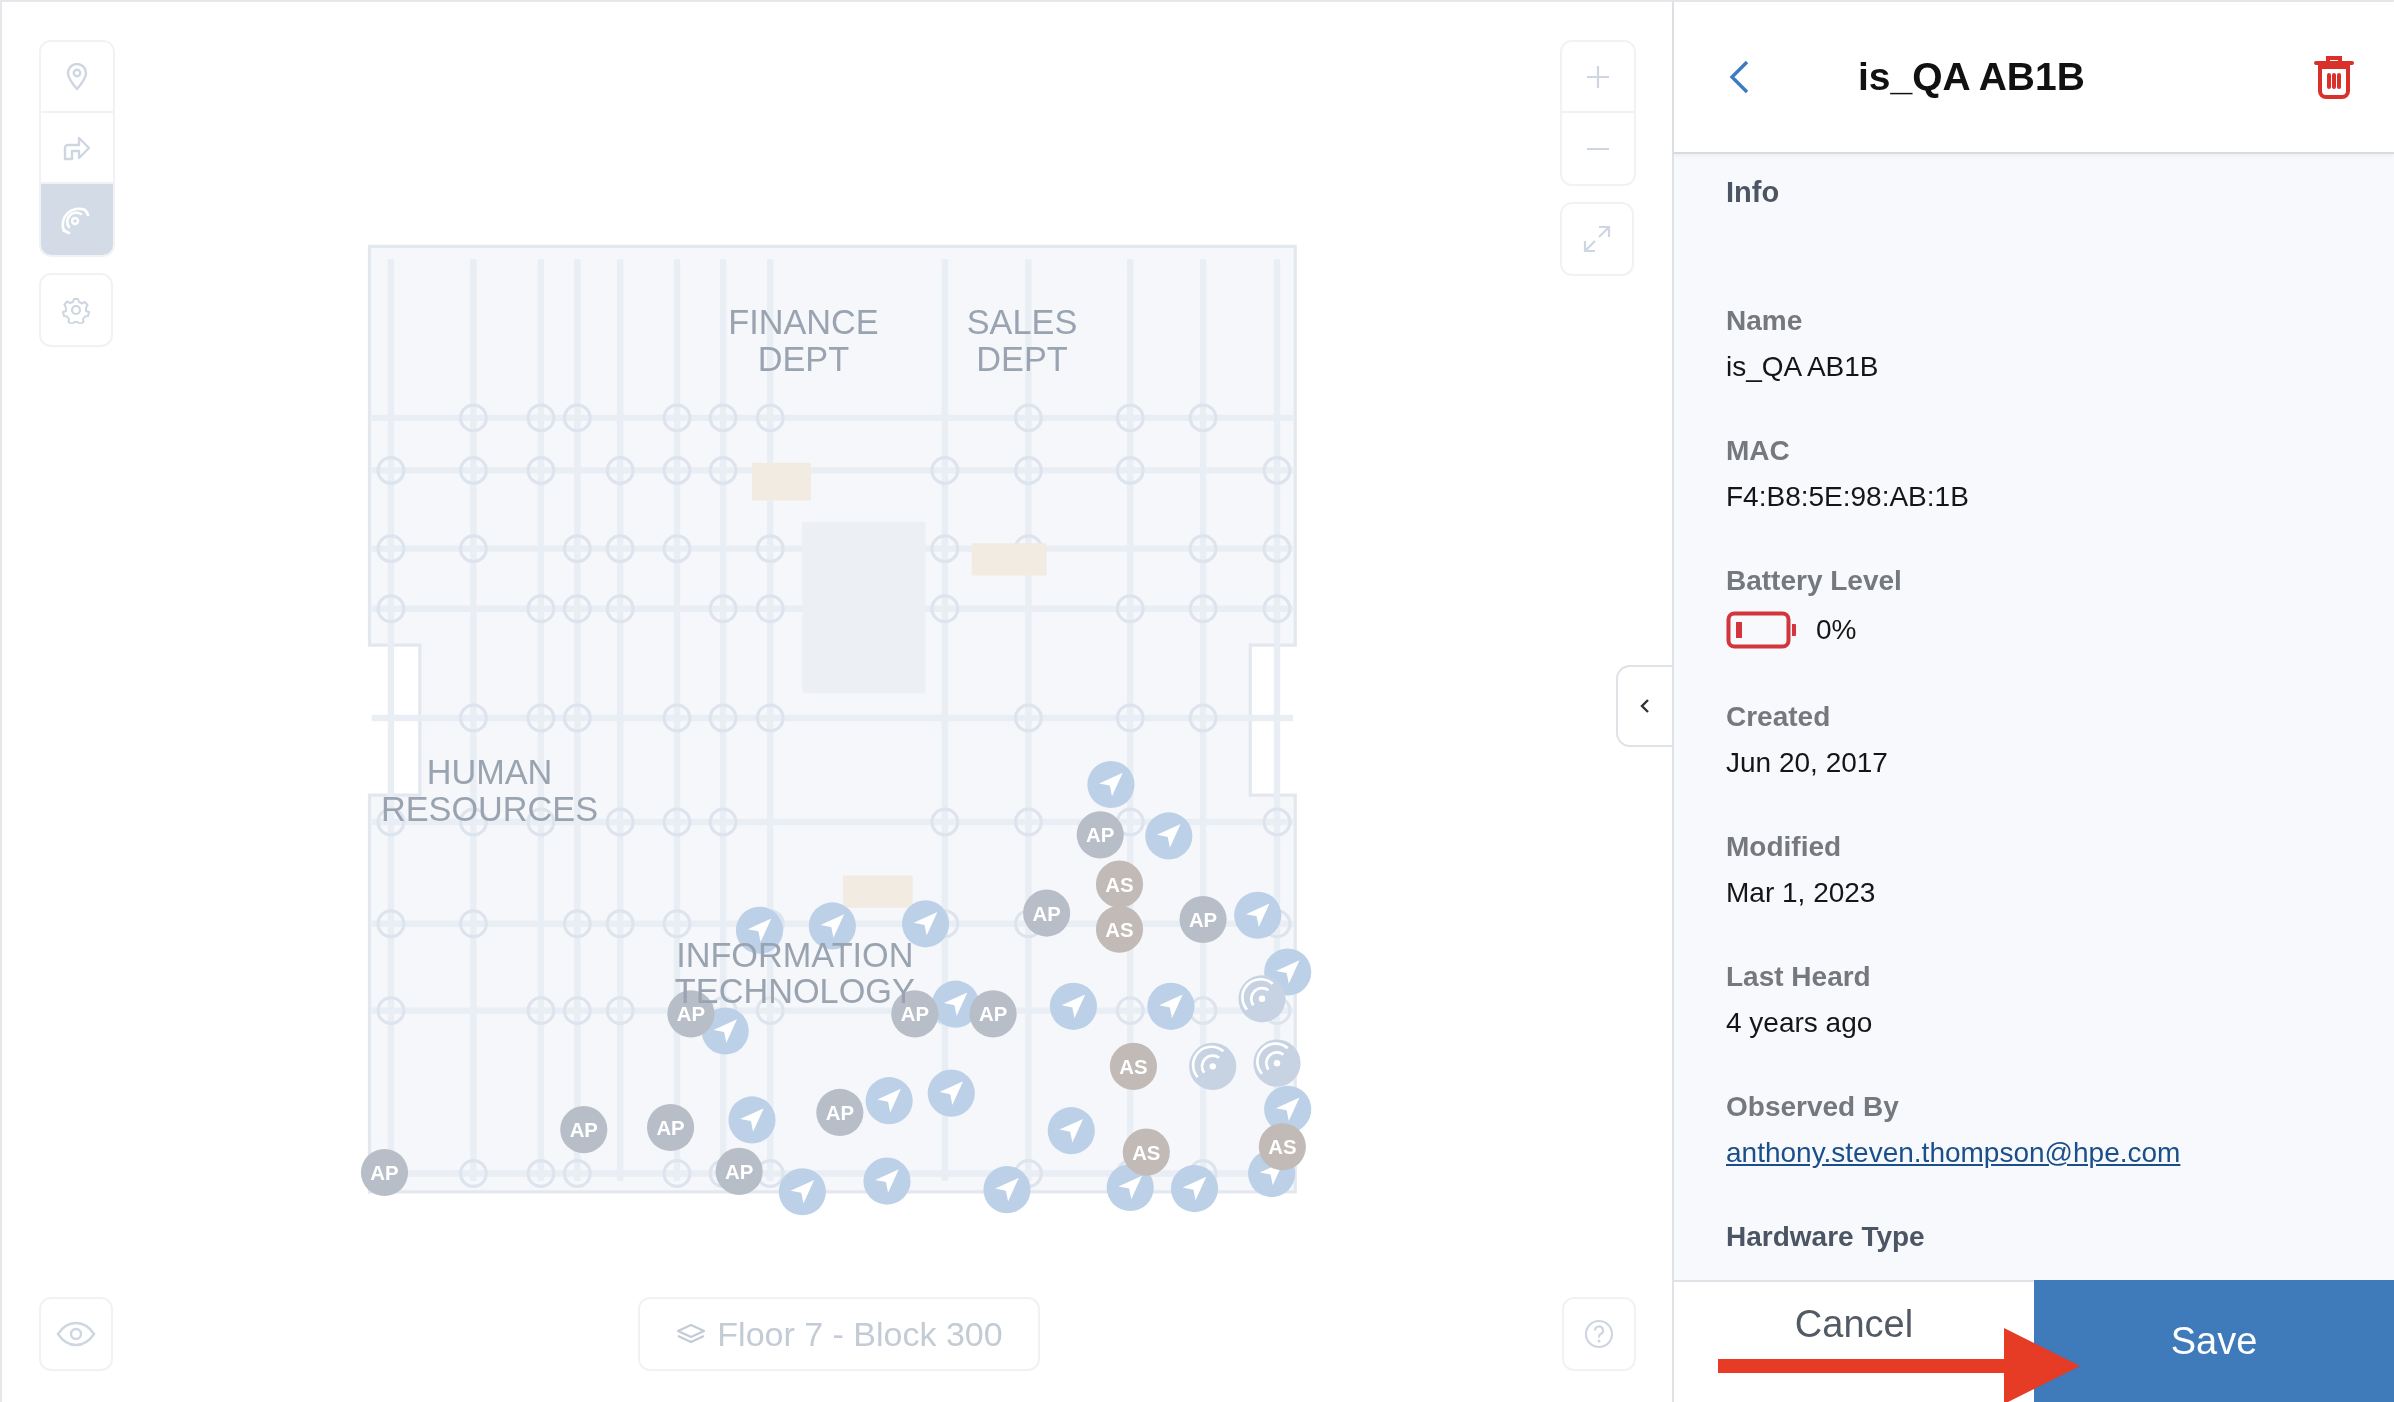 This screenshot has width=2394, height=1402. What do you see at coordinates (1802, 367) in the screenshot?
I see `field-value: is_QA AB1B` at bounding box center [1802, 367].